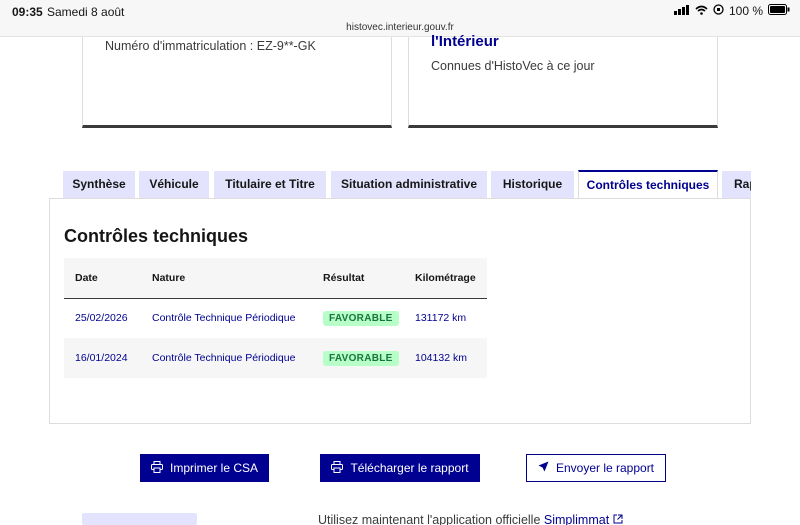 The image size is (800, 525). I want to click on status-date: Samedi 8 août, so click(86, 12).